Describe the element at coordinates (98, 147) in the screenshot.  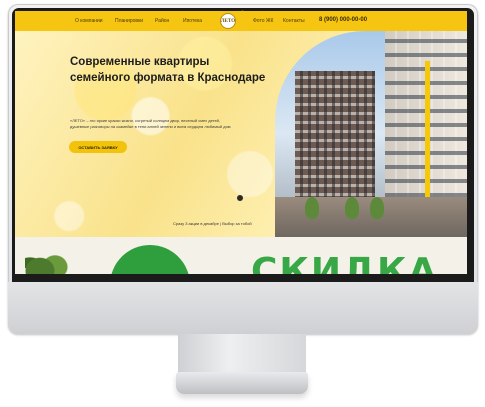
I see `leave-request-button: ОСТАВИТЬ ЗАЯВКУ` at that location.